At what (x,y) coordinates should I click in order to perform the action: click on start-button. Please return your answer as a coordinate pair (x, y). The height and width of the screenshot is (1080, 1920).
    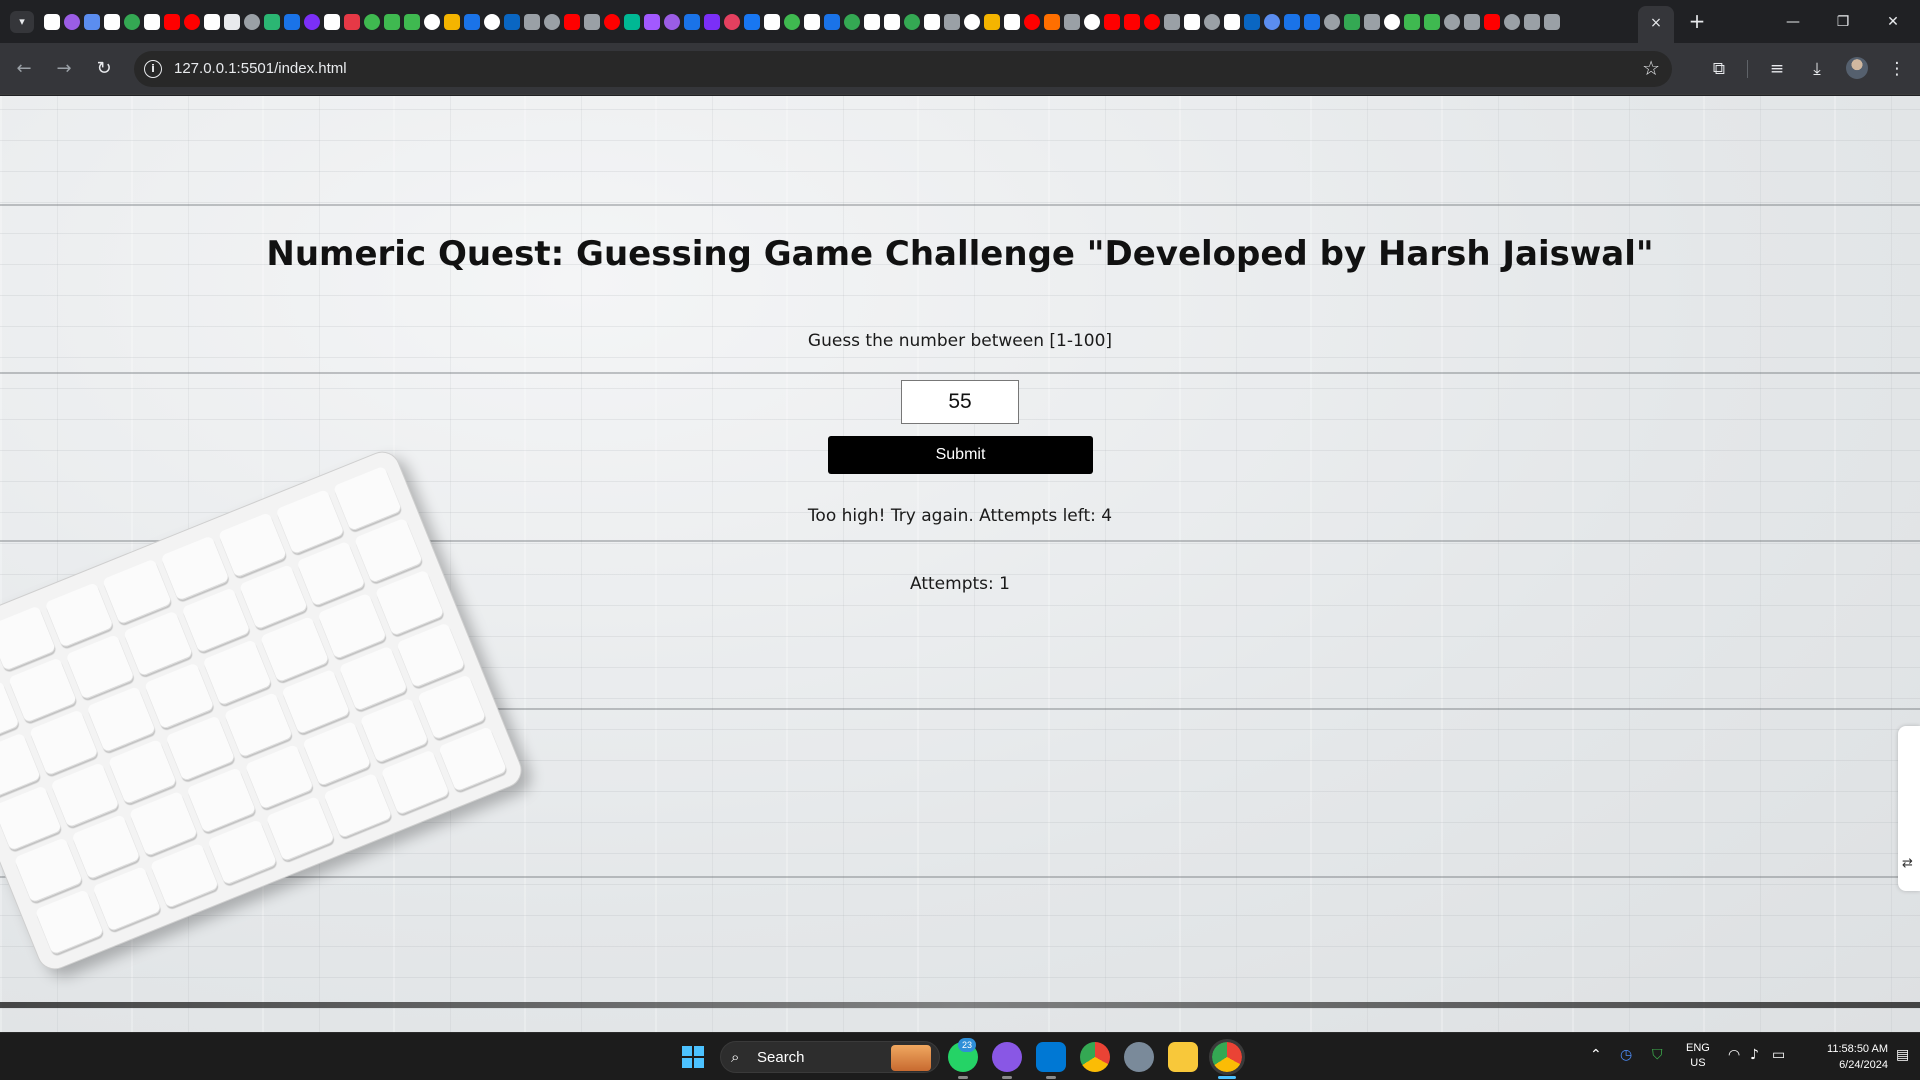
    Looking at the image, I should click on (693, 1057).